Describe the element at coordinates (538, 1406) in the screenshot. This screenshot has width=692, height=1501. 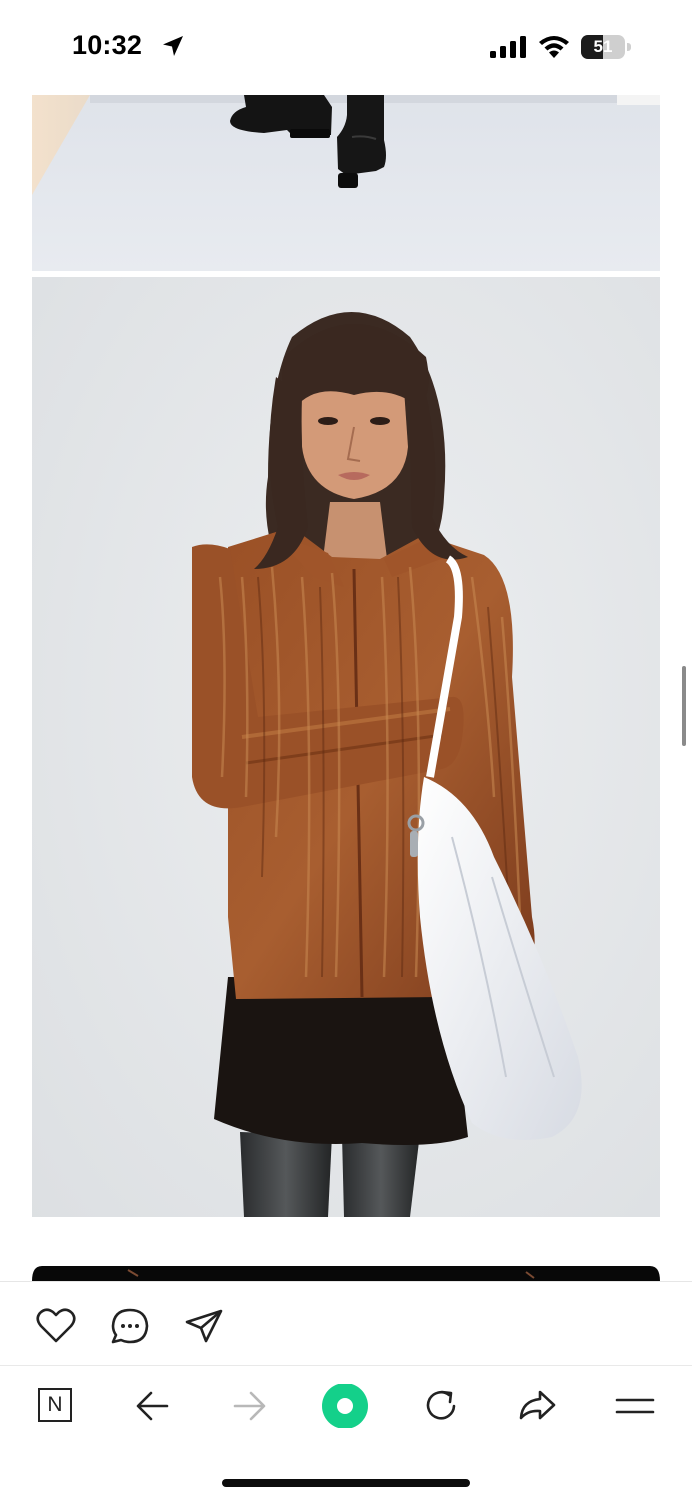
I see `share-icon` at that location.